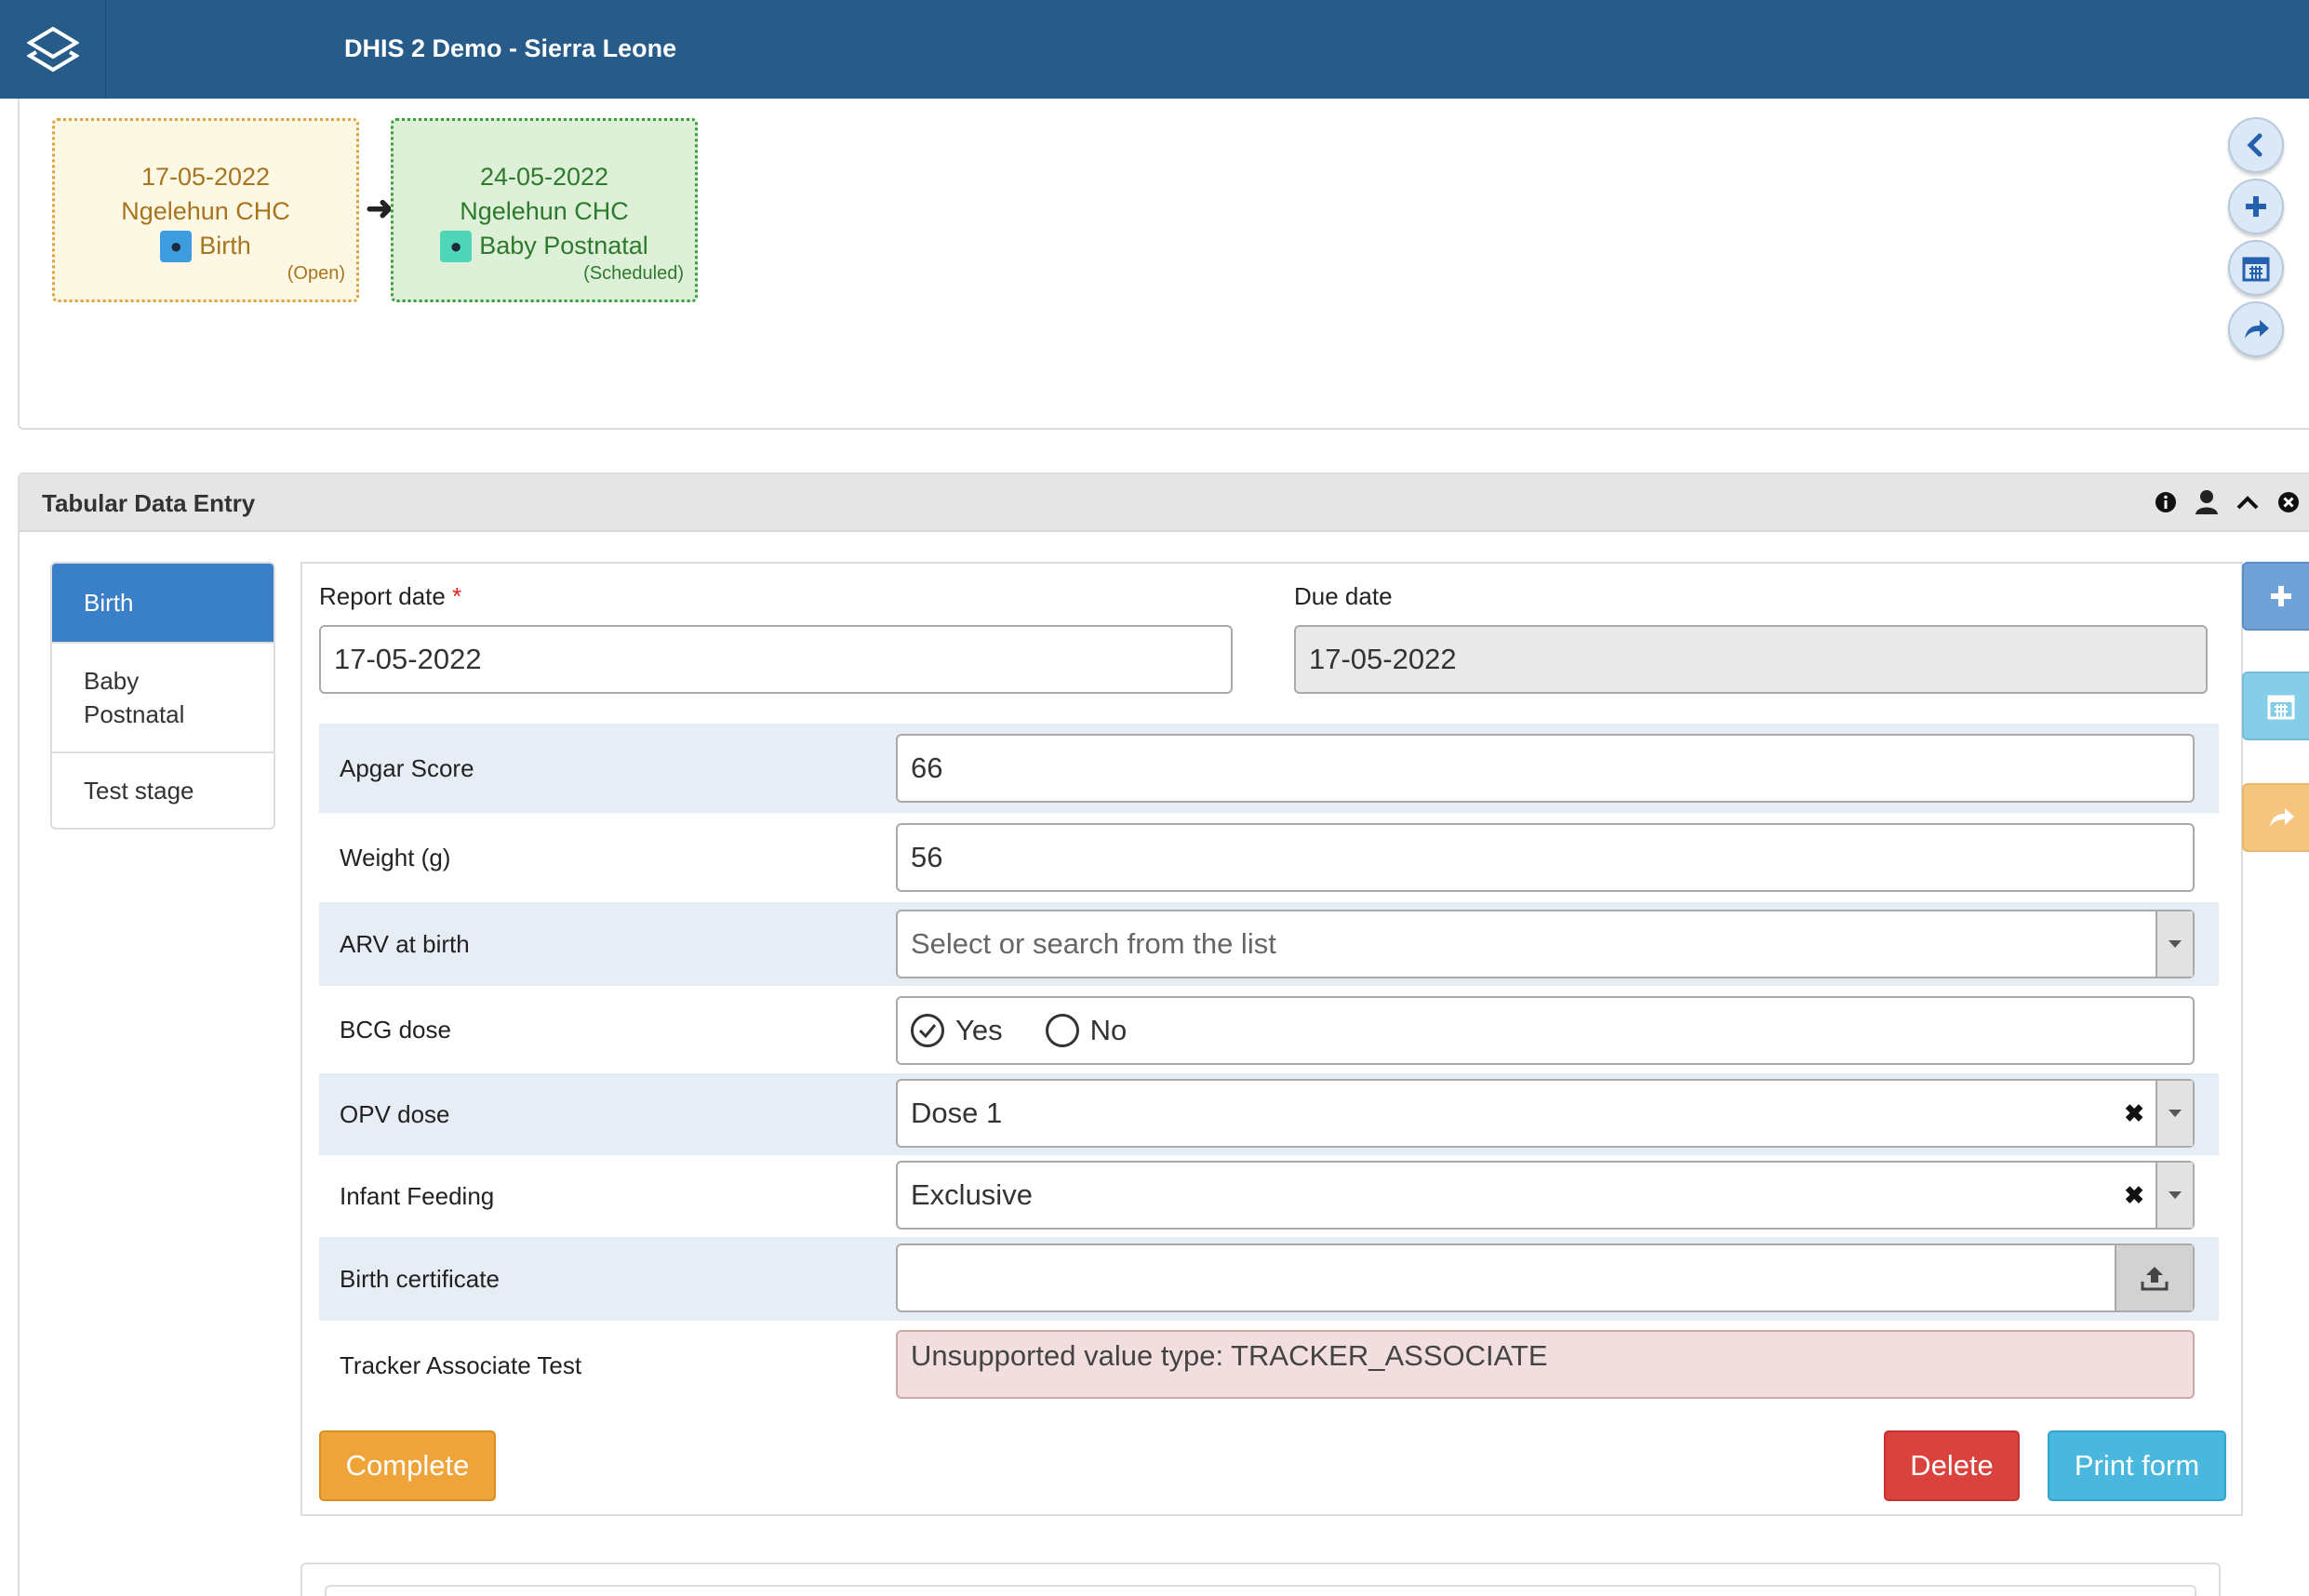  I want to click on event-card-birth: 17-05-2022 Ngelehun CHC ● Birth (Open), so click(205, 210).